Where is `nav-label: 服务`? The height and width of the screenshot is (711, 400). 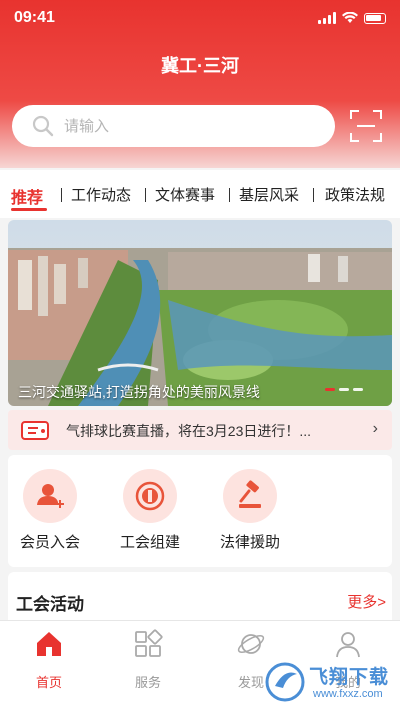 nav-label: 服务 is located at coordinates (147, 682).